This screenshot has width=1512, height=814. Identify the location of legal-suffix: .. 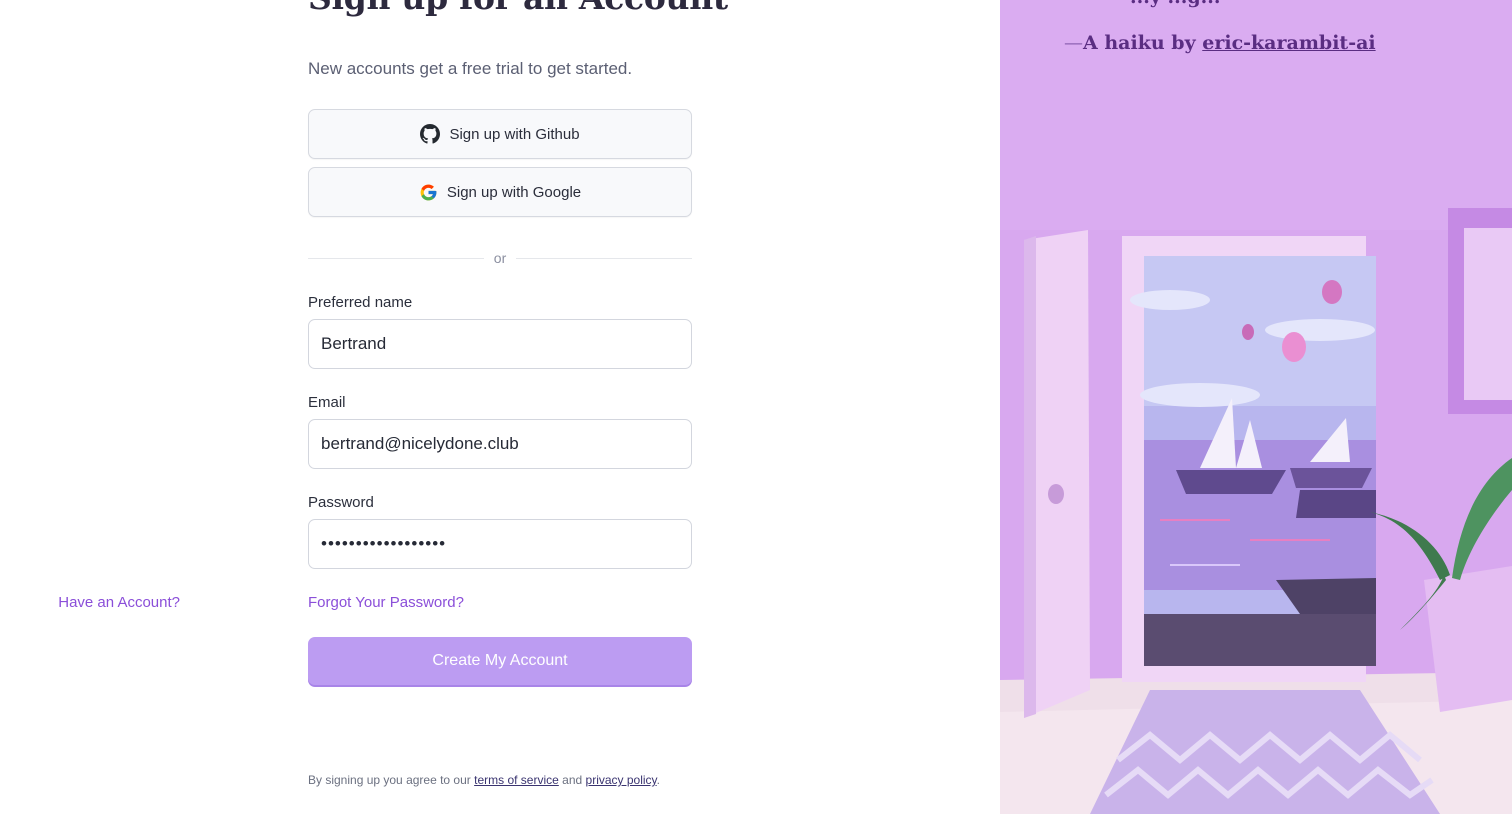
(658, 780).